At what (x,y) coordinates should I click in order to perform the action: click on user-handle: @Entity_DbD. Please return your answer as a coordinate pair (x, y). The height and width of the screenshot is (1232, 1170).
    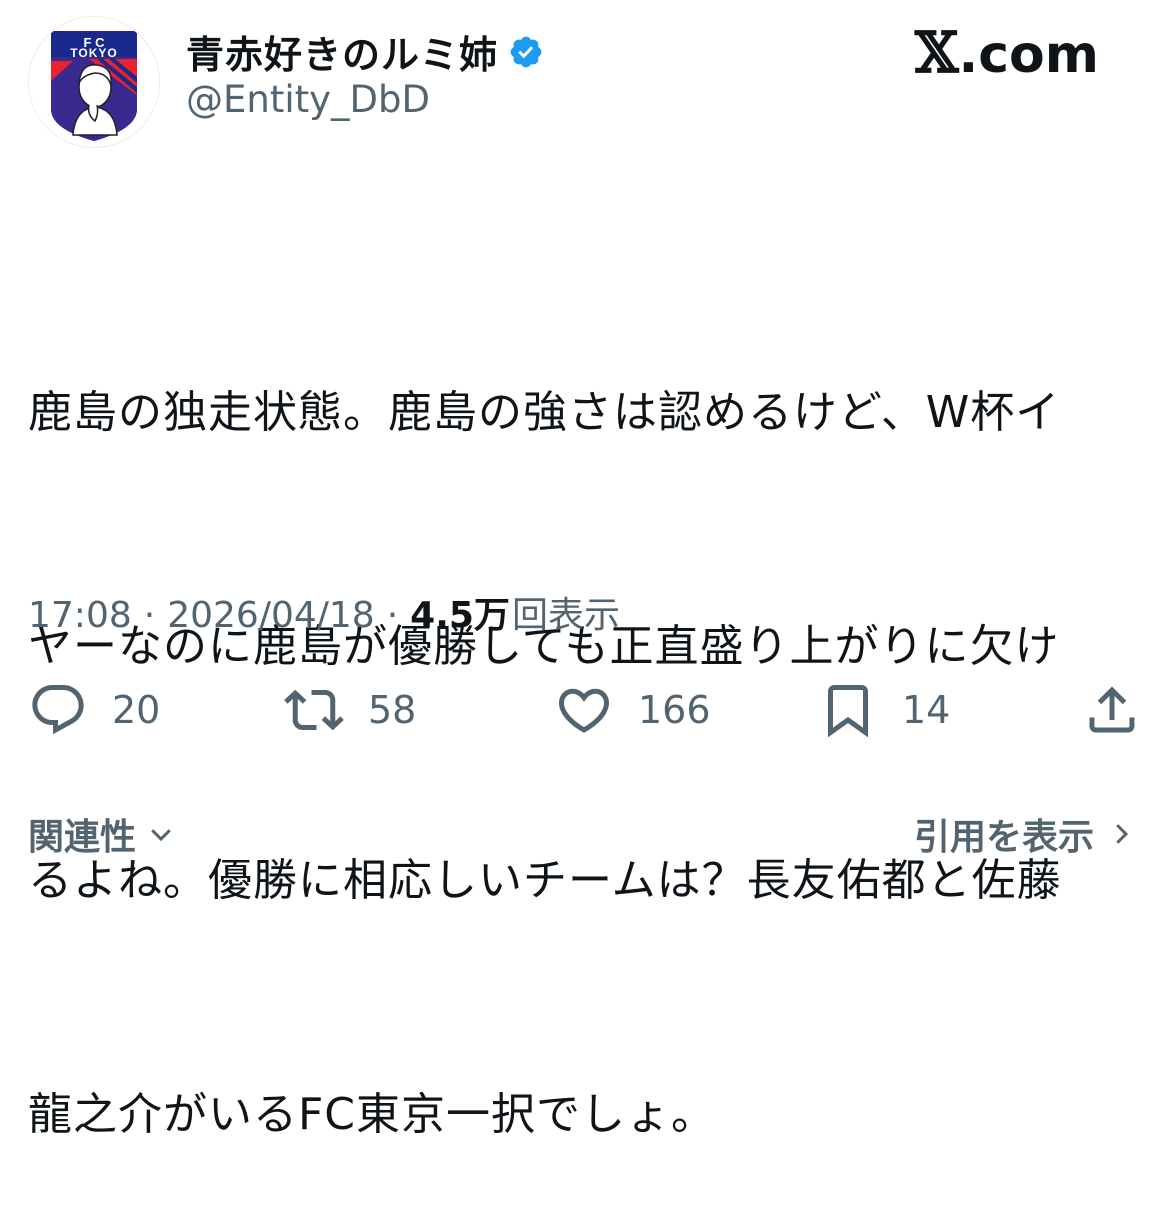
    Looking at the image, I should click on (308, 99).